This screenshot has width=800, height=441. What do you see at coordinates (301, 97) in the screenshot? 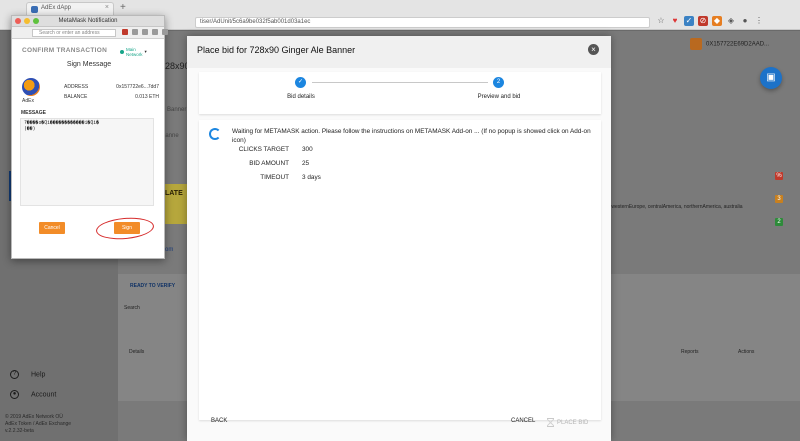
I see `step-label-bid-details: Bid details` at bounding box center [301, 97].